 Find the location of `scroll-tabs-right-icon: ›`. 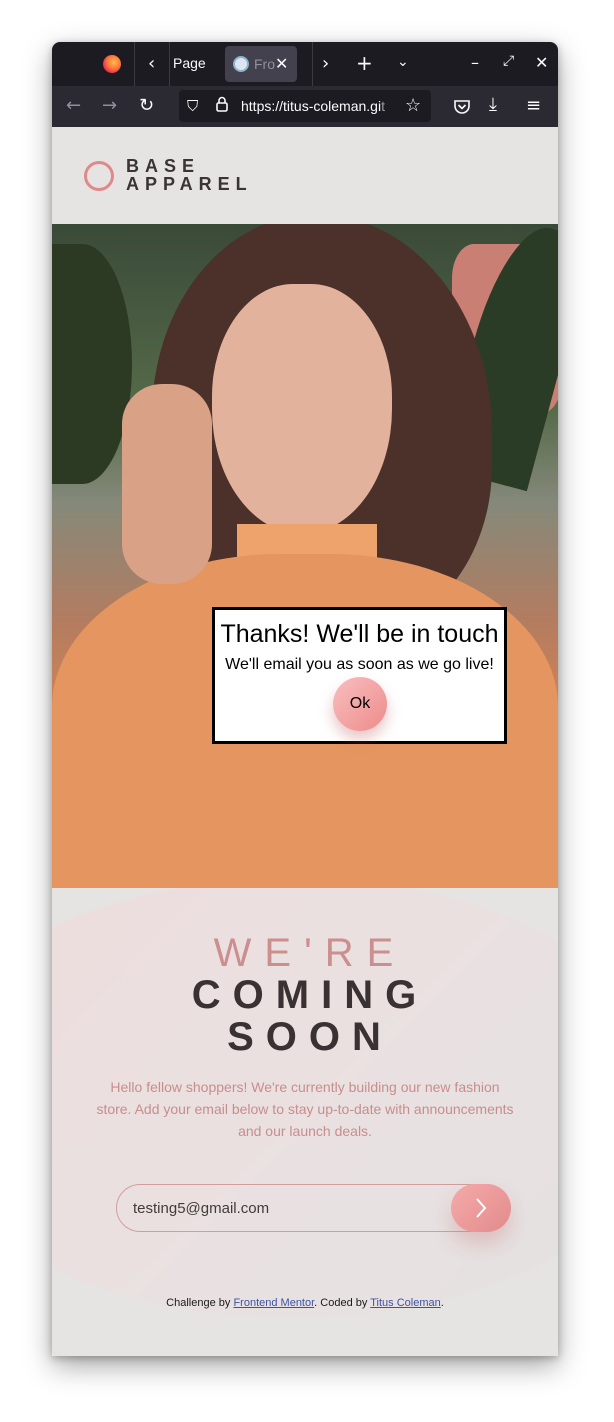

scroll-tabs-right-icon: › is located at coordinates (325, 64).